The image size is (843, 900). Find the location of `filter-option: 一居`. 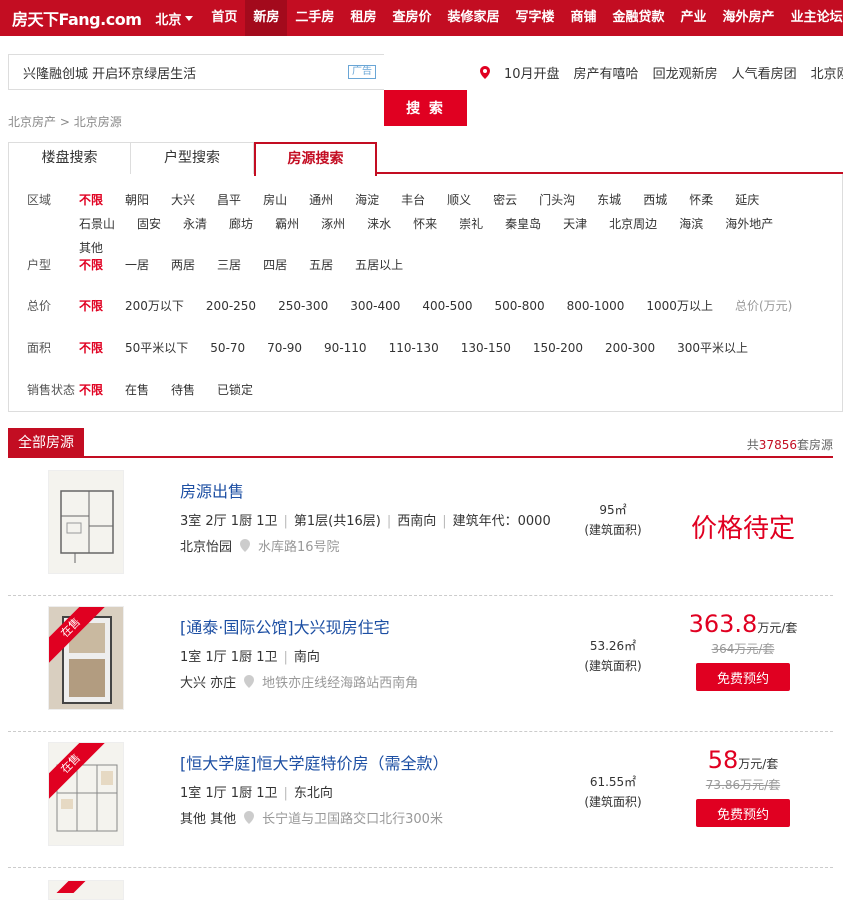

filter-option: 一居 is located at coordinates (137, 265).